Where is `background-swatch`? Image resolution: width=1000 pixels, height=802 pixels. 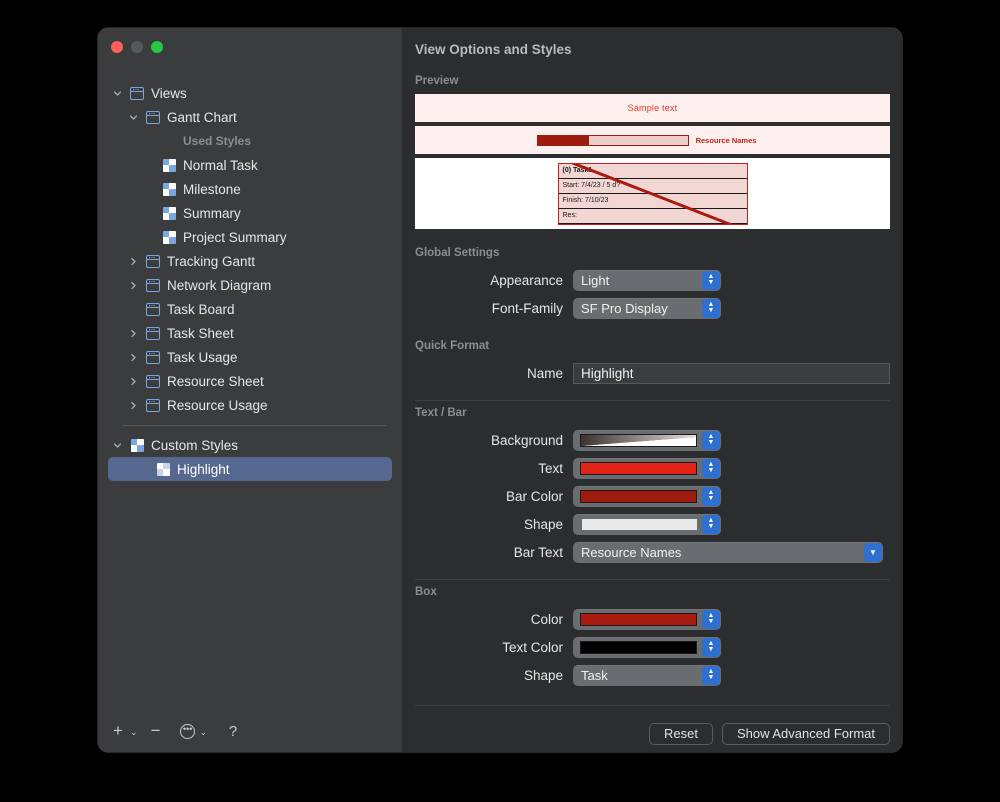 background-swatch is located at coordinates (638, 440).